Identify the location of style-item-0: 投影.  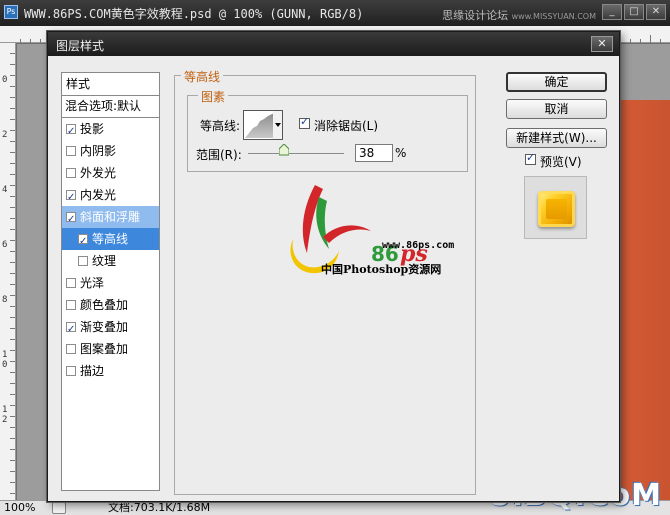
(110, 130).